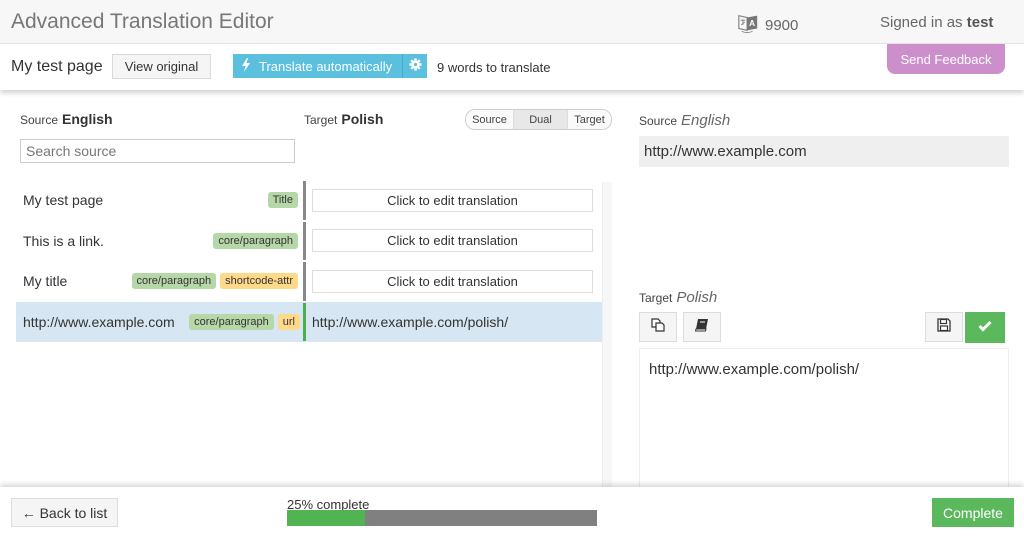  I want to click on progress-bar, so click(442, 518).